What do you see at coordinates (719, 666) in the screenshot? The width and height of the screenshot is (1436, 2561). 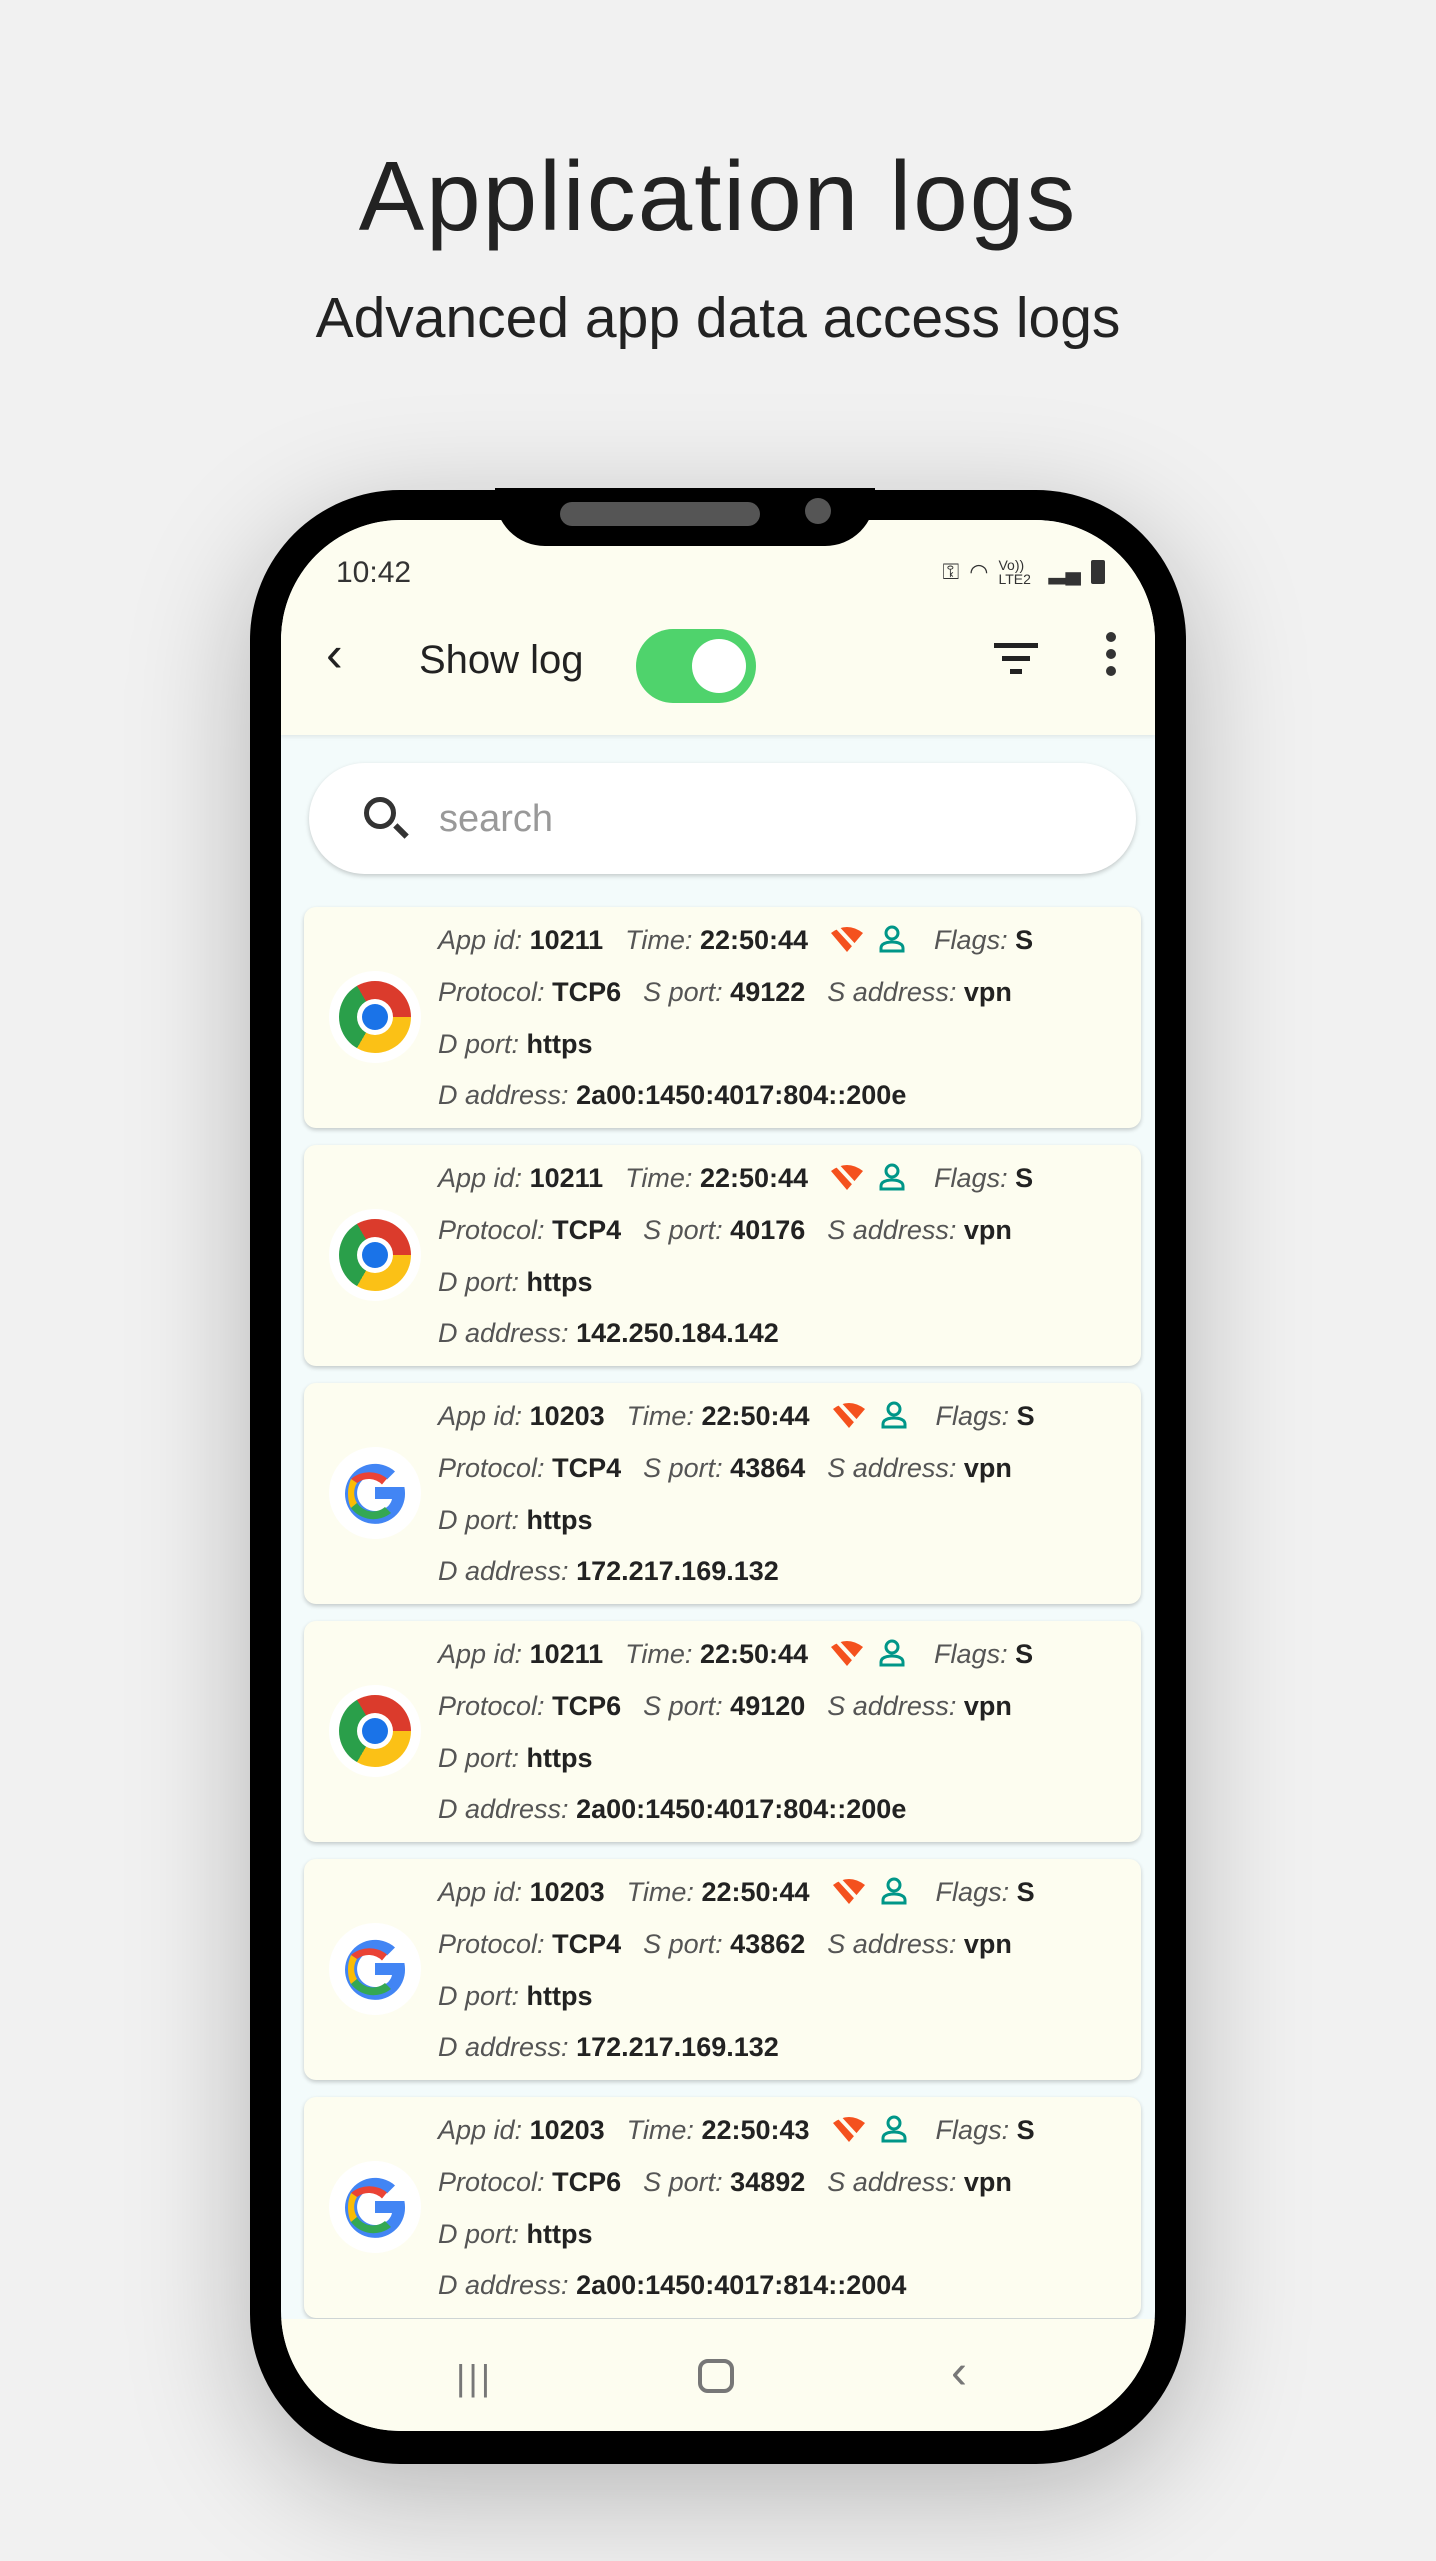 I see `toggle-knob` at bounding box center [719, 666].